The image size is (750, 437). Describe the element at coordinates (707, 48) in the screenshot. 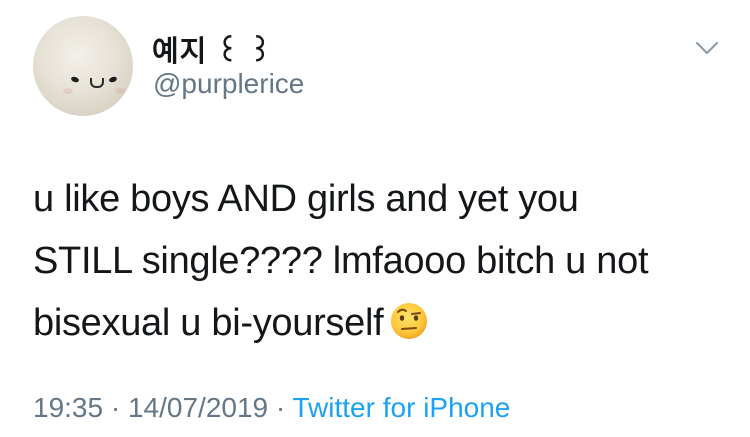

I see `chevron-down-icon` at that location.